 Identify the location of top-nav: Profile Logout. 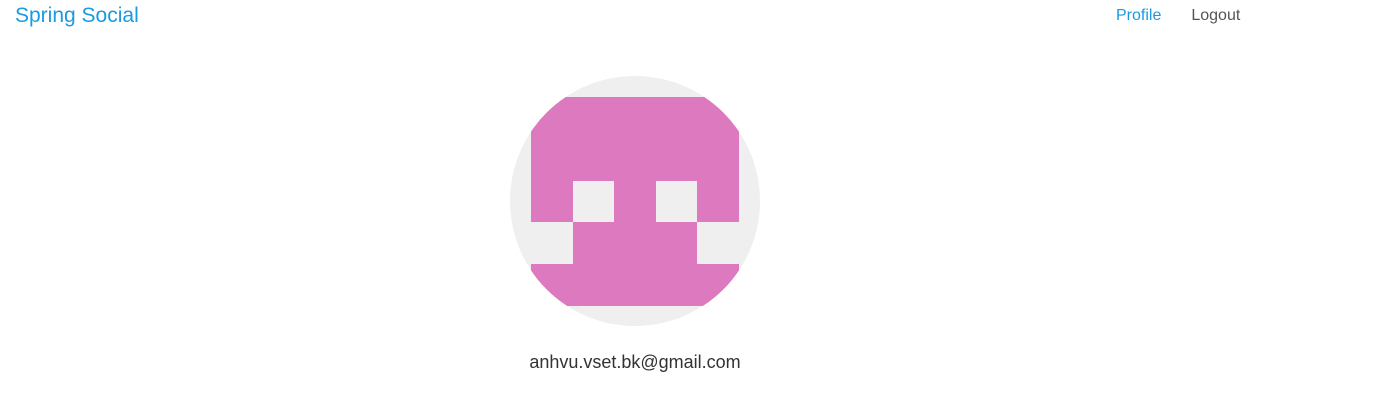
(1178, 16).